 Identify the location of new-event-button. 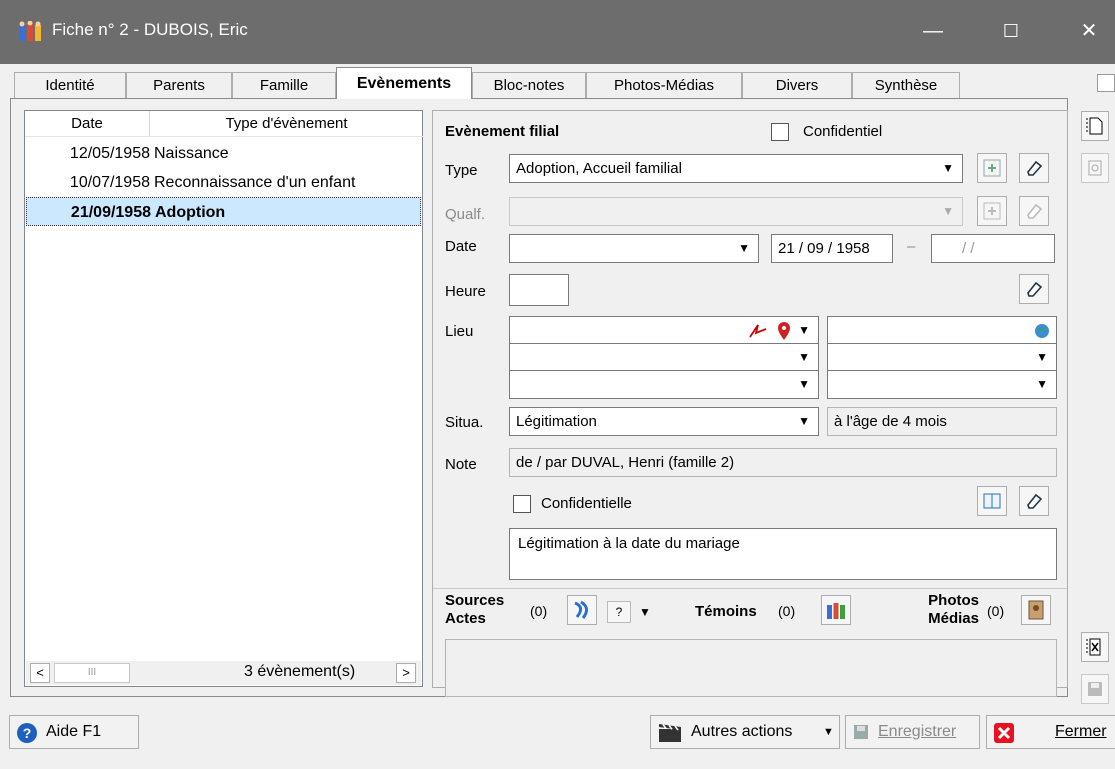
(1095, 126).